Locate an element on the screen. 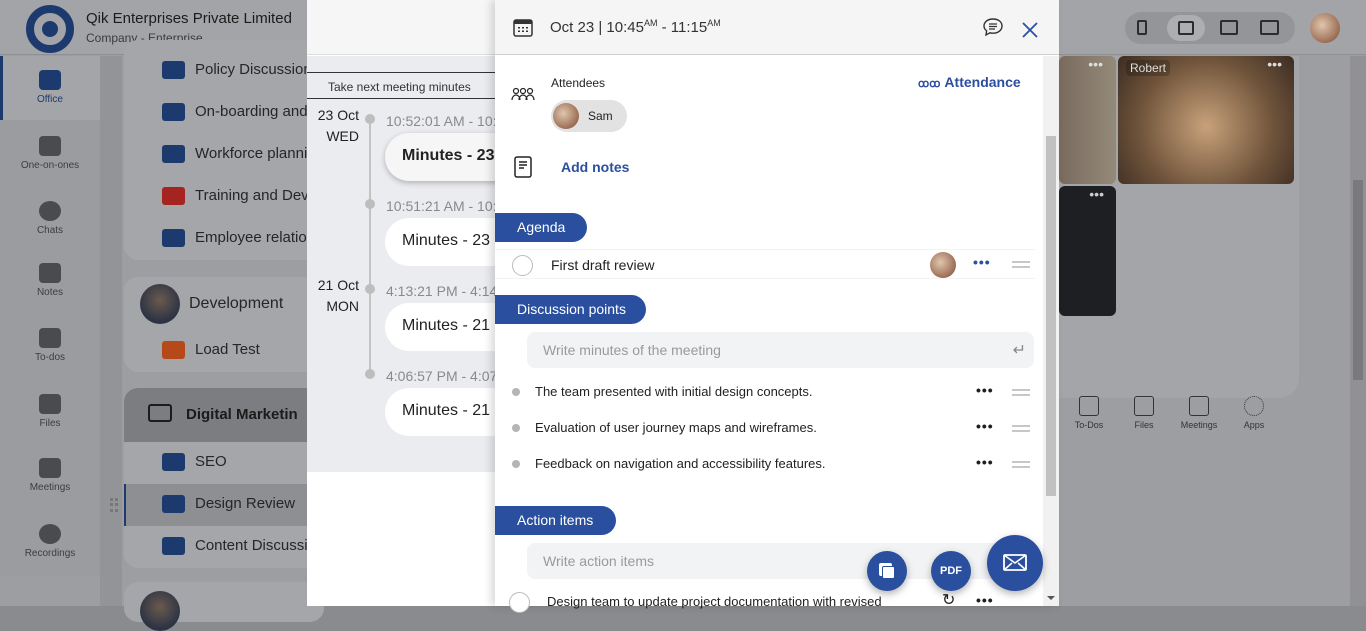 Image resolution: width=1366 pixels, height=631 pixels. date-day: 21 Oct is located at coordinates (338, 285).